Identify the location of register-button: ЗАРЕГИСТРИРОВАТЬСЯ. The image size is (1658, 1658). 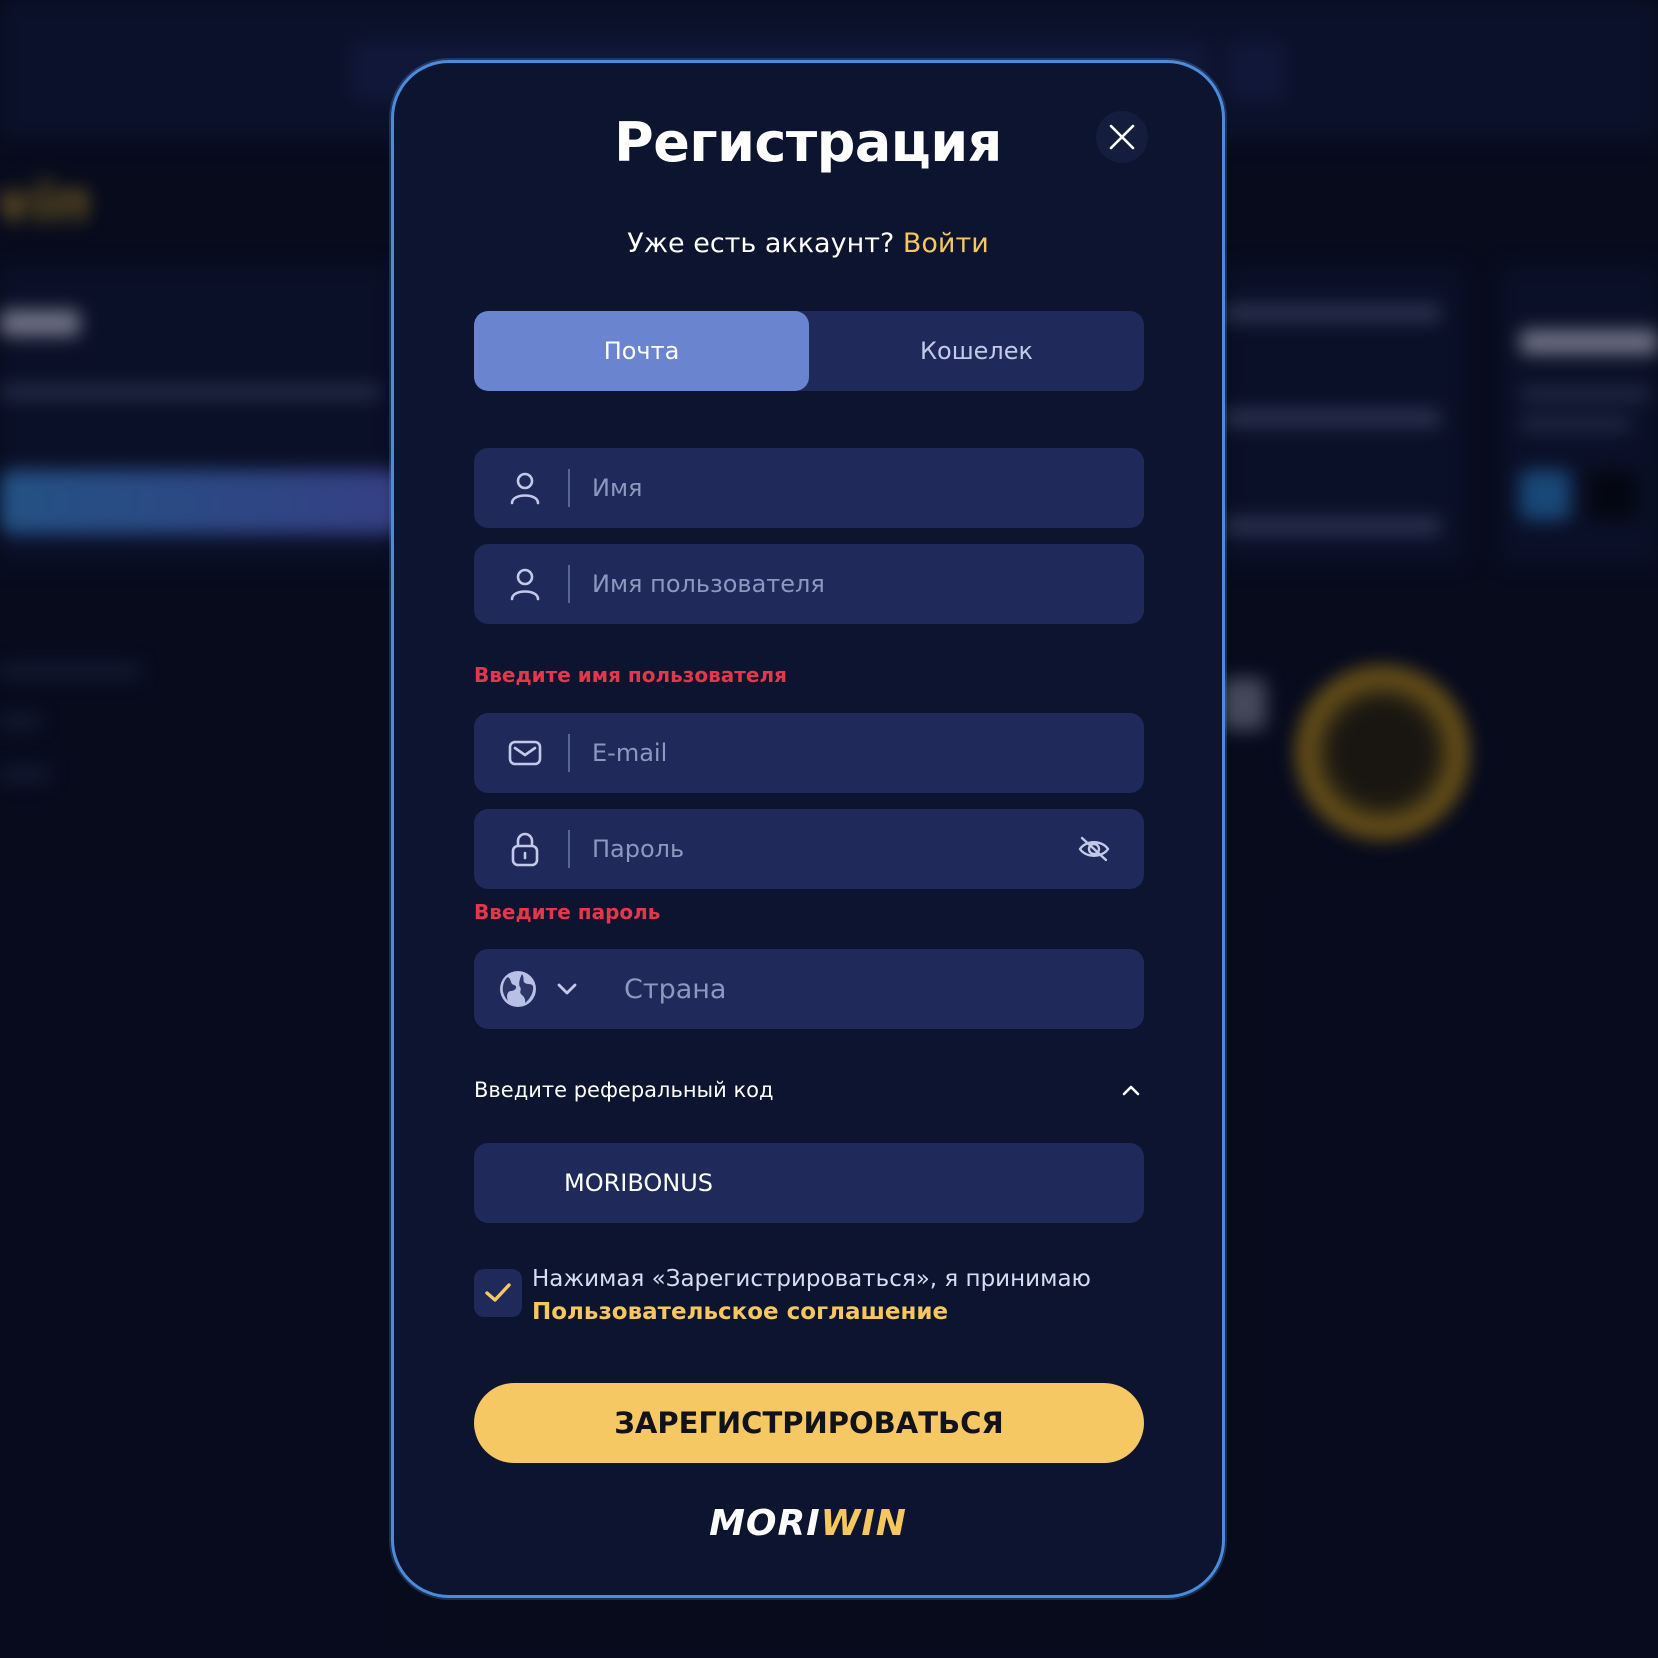
(809, 1423).